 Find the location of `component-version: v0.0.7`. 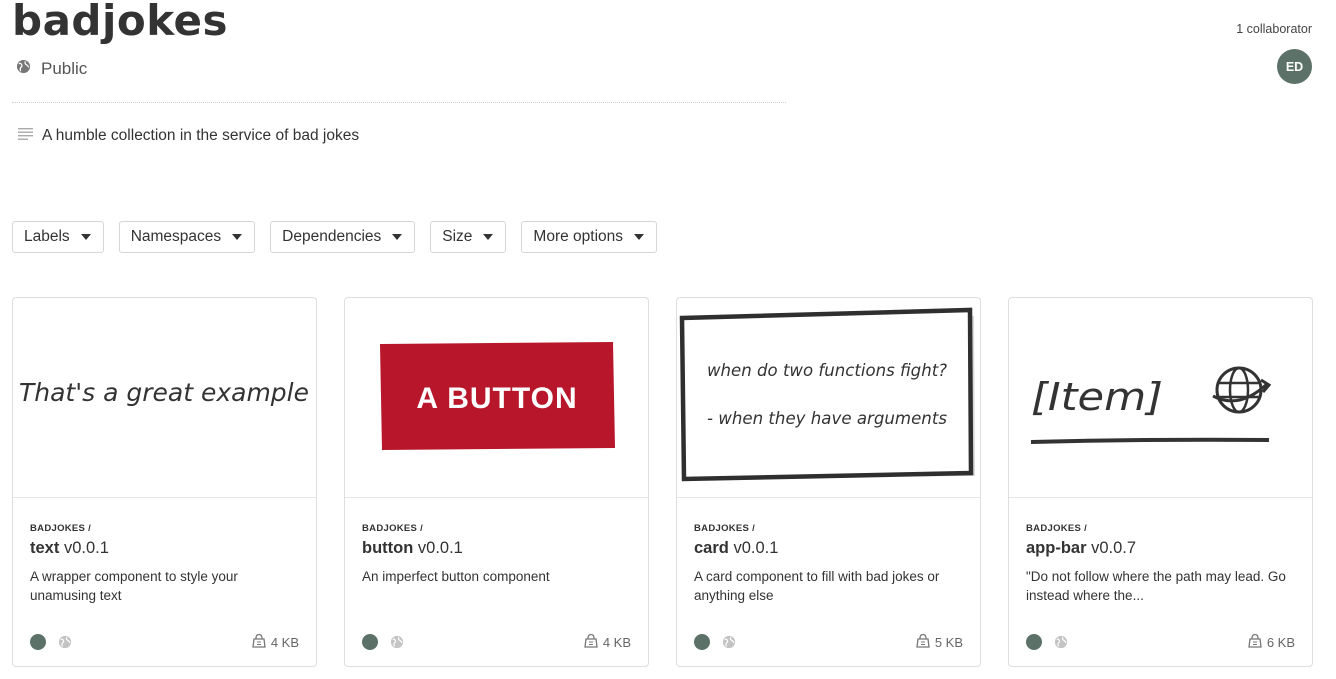

component-version: v0.0.7 is located at coordinates (1114, 548).